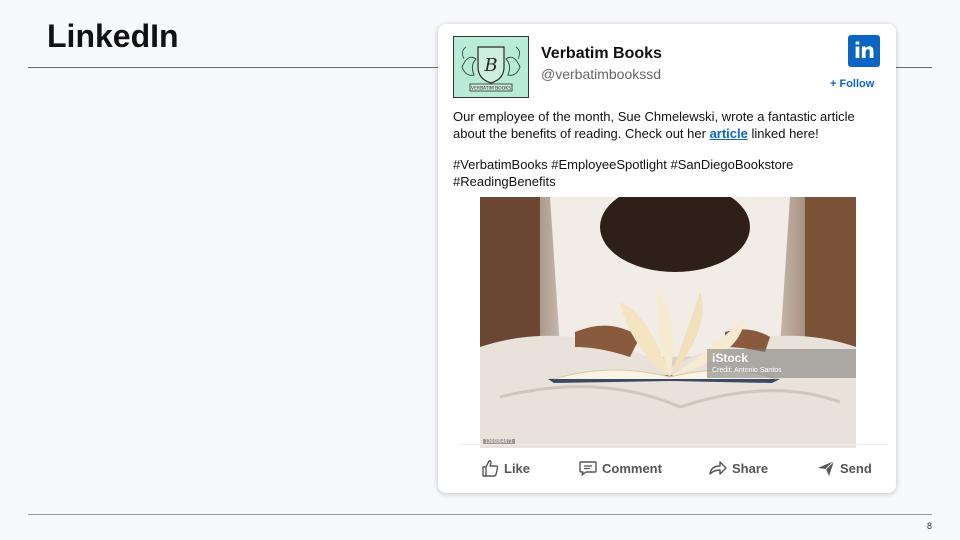  I want to click on svg-text: B, so click(490, 65).